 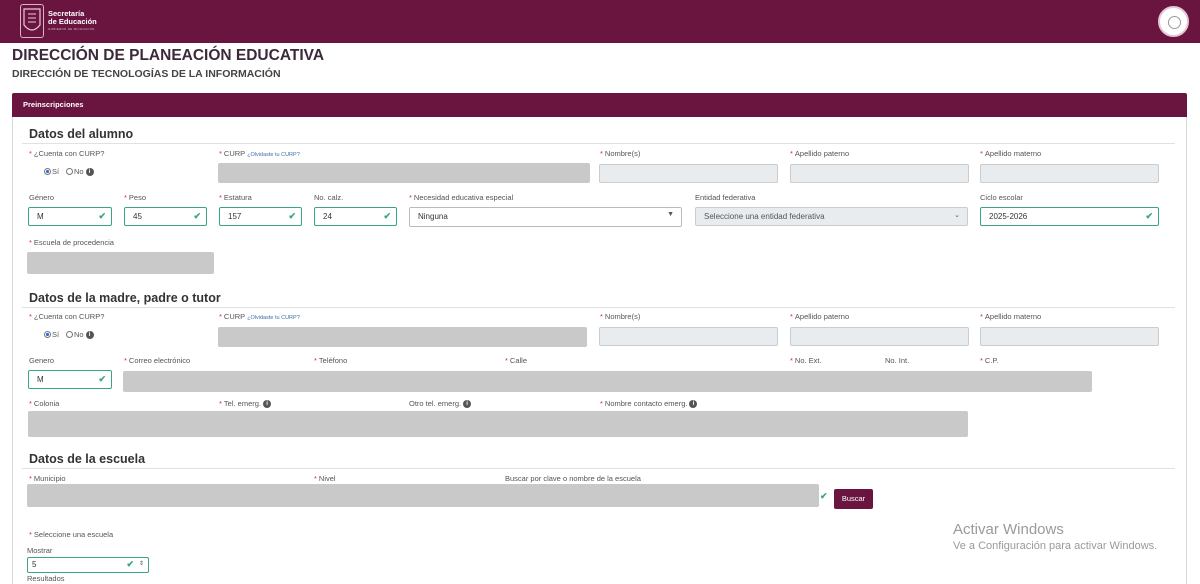 What do you see at coordinates (688, 336) in the screenshot?
I see `tutor-nombre-input` at bounding box center [688, 336].